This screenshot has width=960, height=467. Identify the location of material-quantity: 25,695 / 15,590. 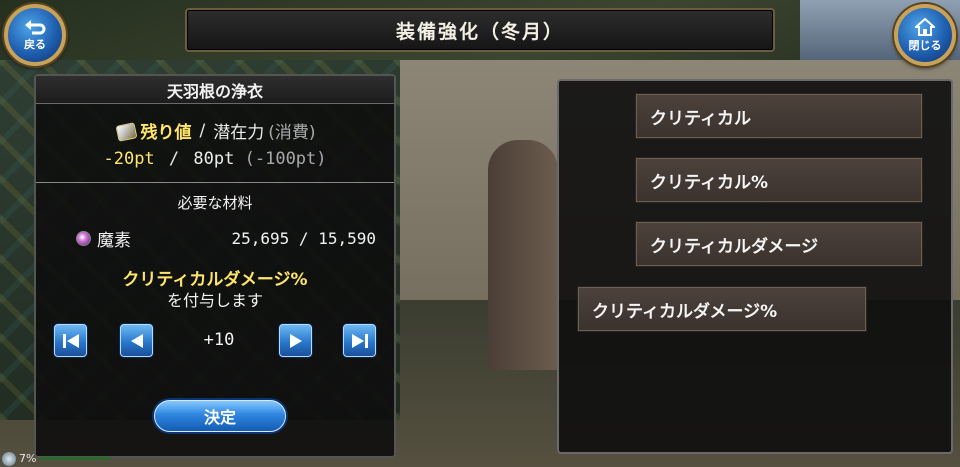
(304, 238).